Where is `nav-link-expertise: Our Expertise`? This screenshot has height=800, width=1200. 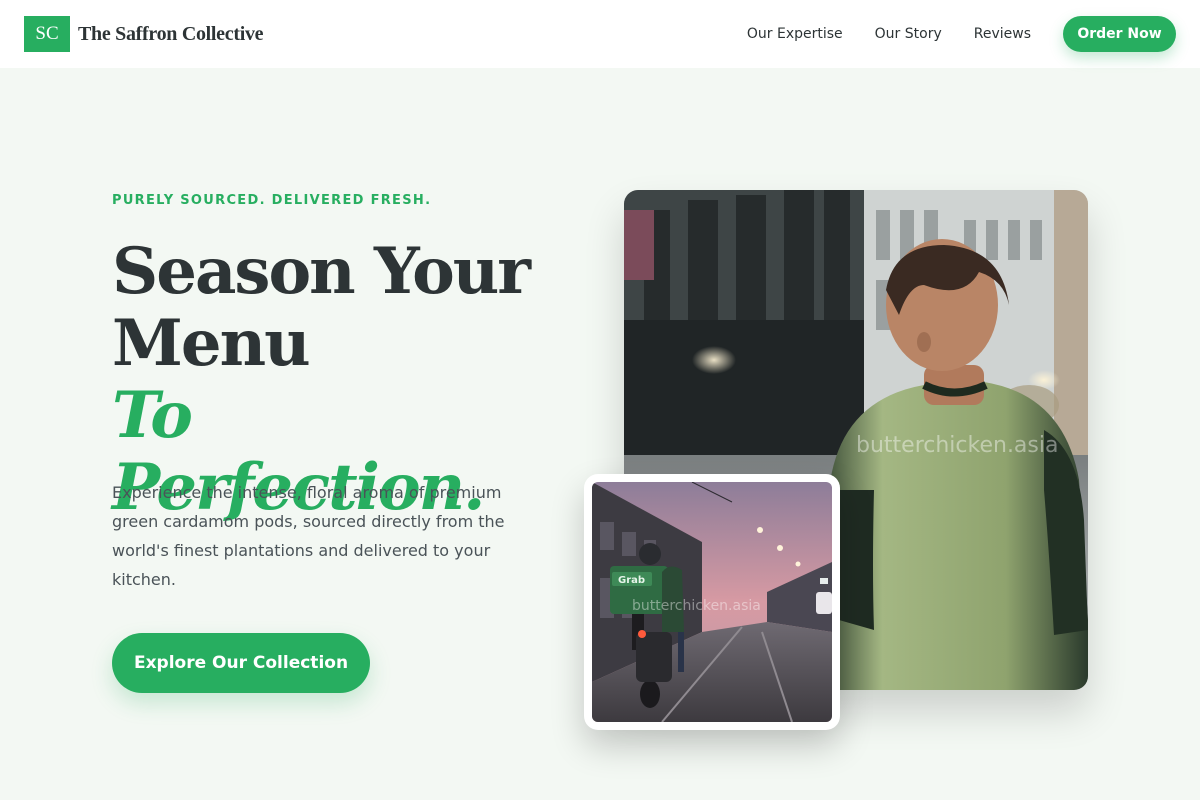
nav-link-expertise: Our Expertise is located at coordinates (795, 34).